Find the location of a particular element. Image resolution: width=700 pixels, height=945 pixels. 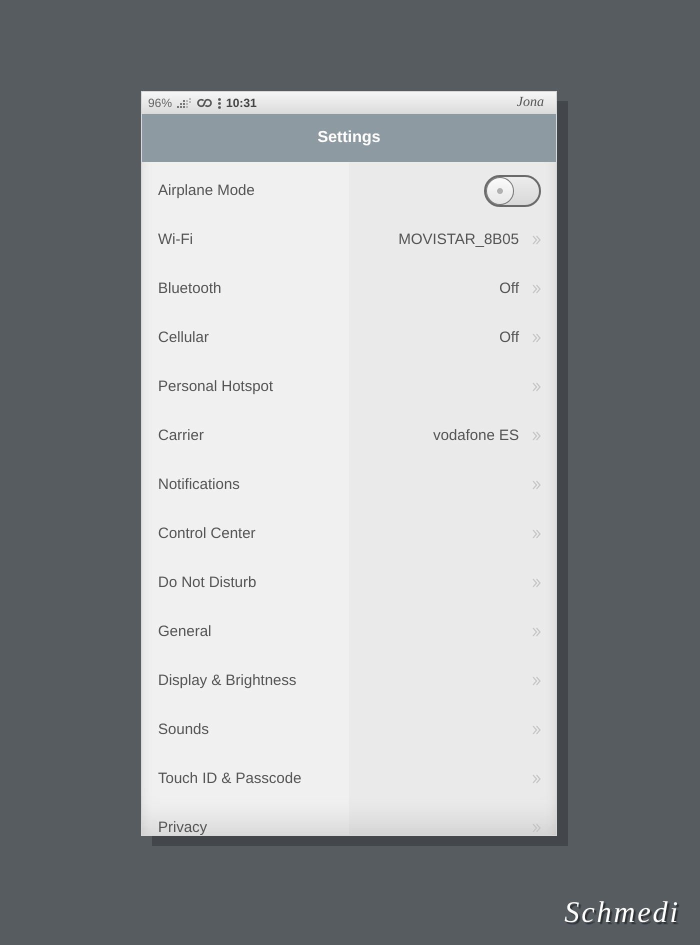

status-time: 10:31 is located at coordinates (241, 103).